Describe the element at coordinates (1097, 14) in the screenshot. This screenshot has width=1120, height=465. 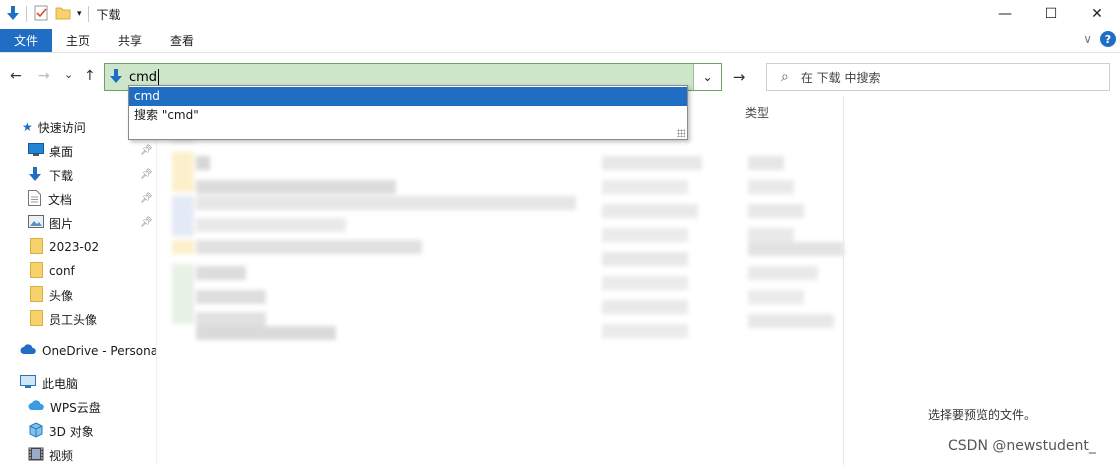
I see `close-button: ✕` at that location.